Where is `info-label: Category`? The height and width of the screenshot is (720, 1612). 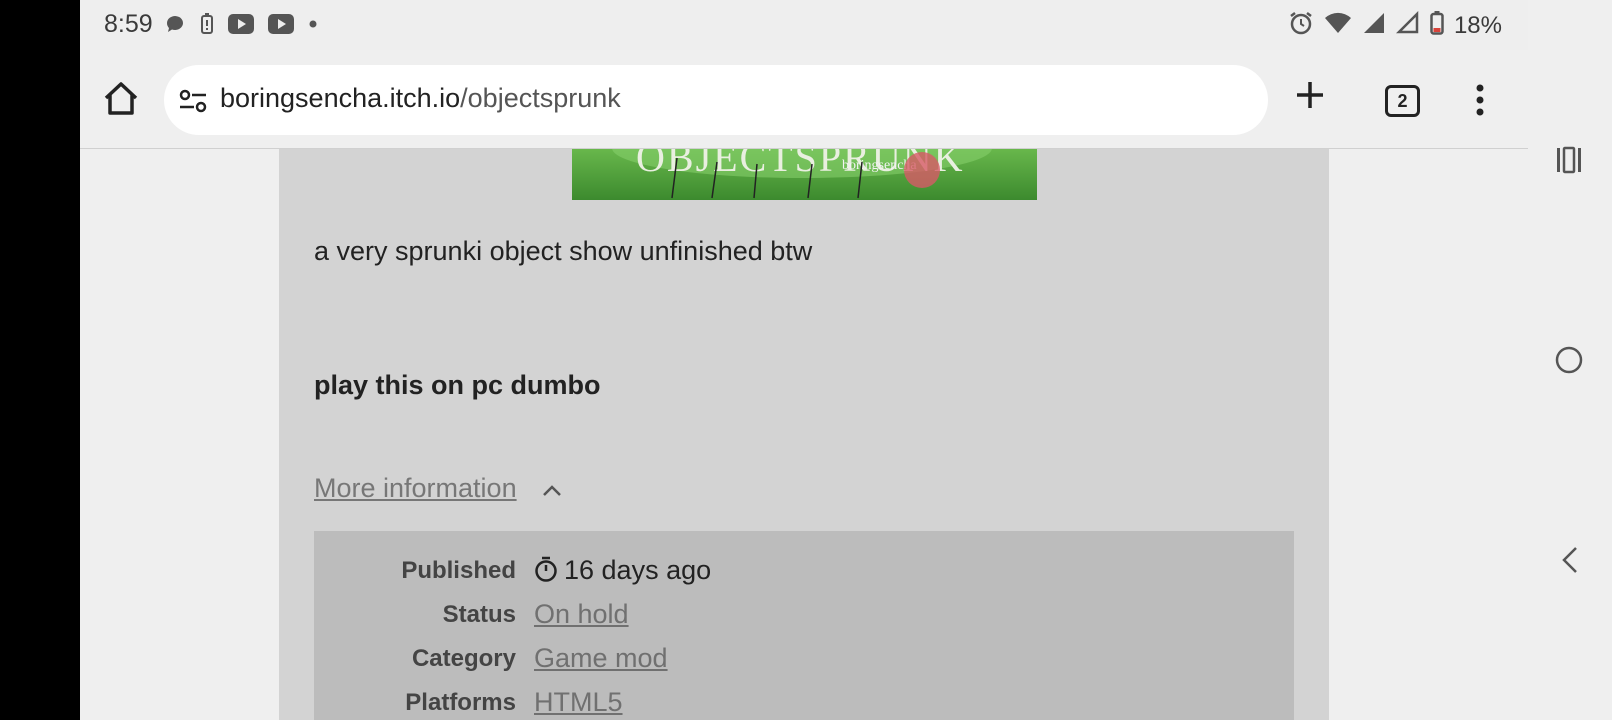
info-label: Category is located at coordinates (463, 658).